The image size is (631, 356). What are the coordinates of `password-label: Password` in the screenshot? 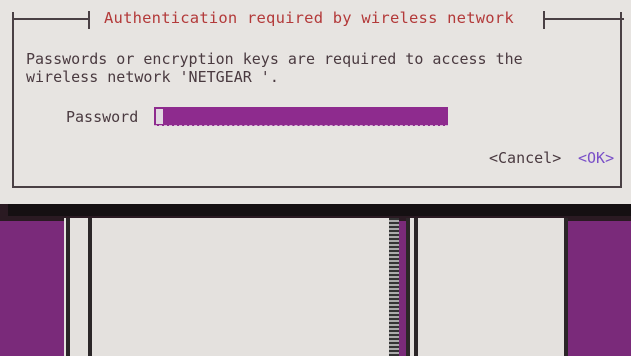 It's located at (102, 117).